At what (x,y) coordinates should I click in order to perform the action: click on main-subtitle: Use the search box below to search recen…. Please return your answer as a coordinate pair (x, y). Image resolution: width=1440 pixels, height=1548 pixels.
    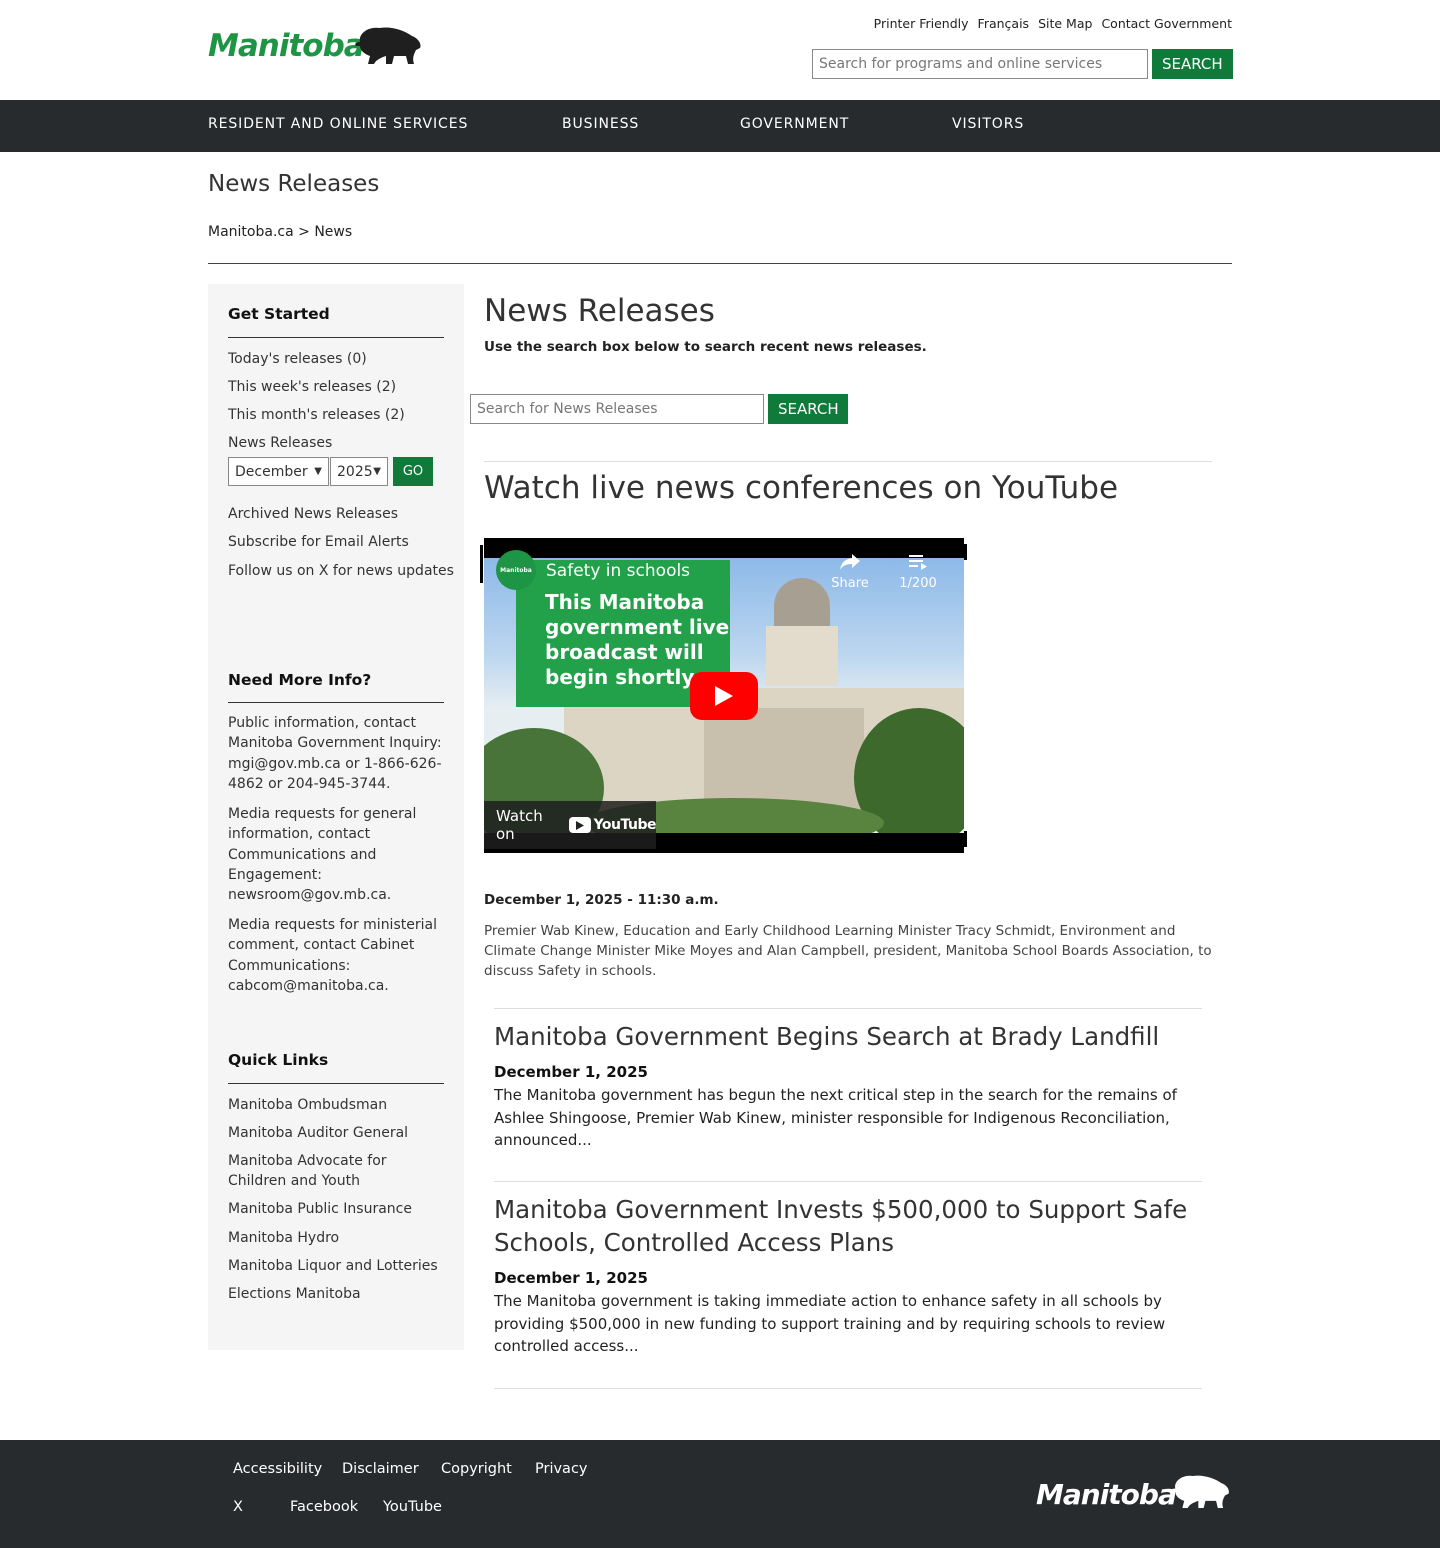
    Looking at the image, I should click on (705, 347).